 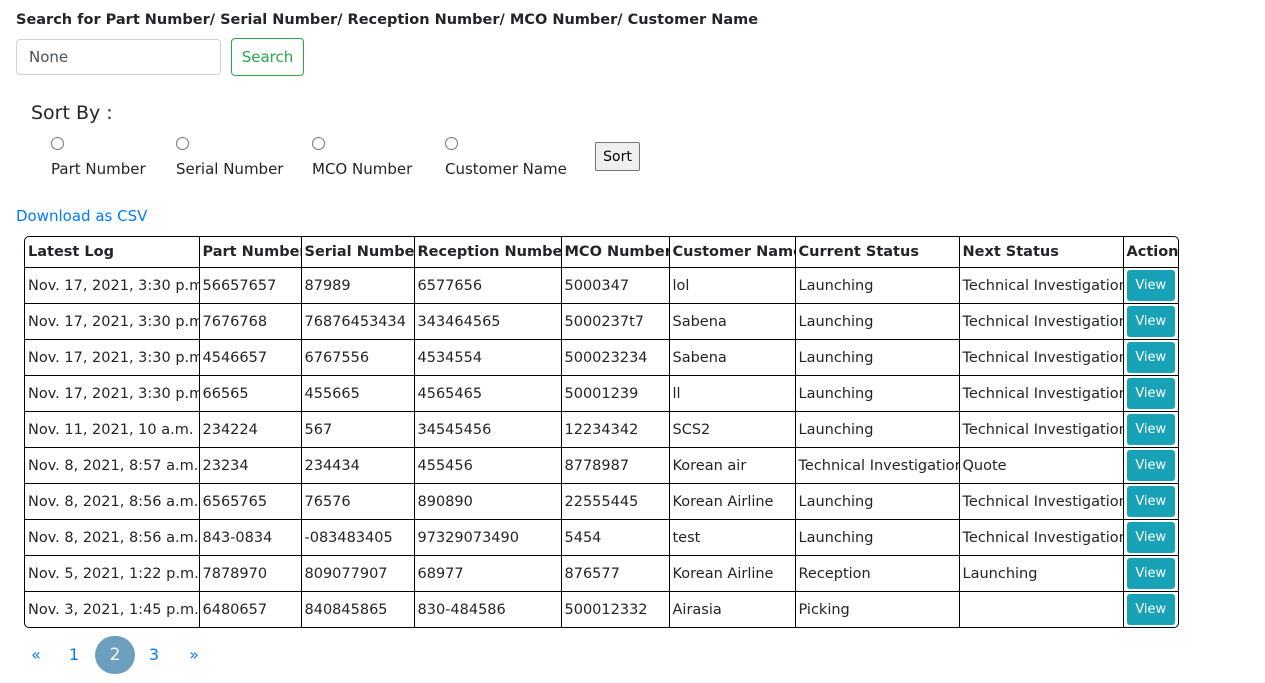 I want to click on table-cell: 7676768, so click(x=250, y=321).